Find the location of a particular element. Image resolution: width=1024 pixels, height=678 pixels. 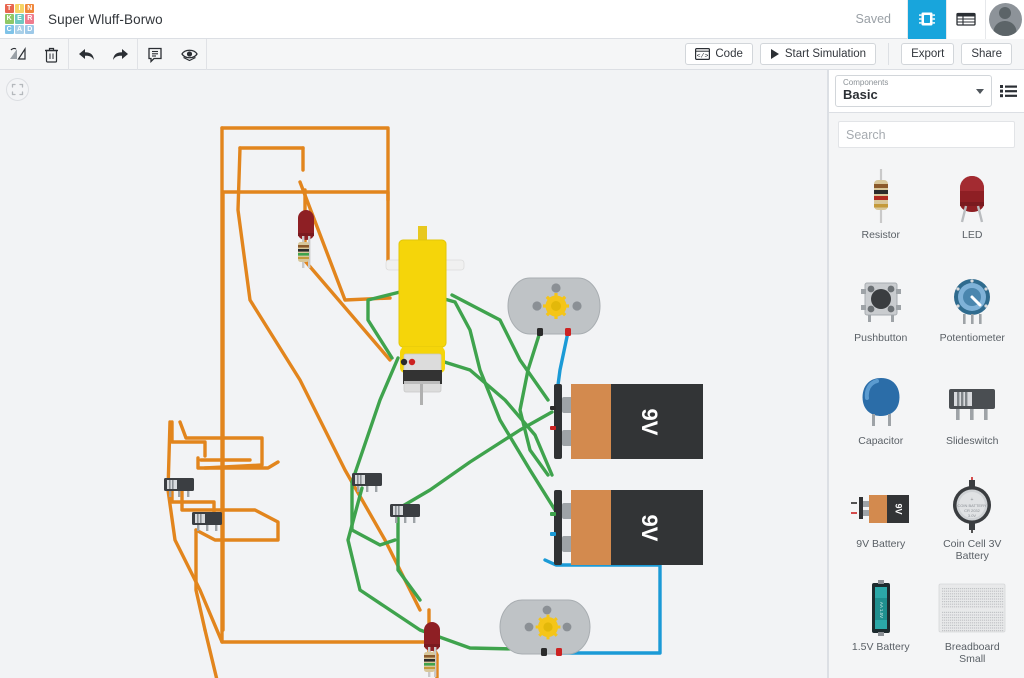

top-bar: TIN KER CAD Super Wluff-Borwo Saved is located at coordinates (512, 19).